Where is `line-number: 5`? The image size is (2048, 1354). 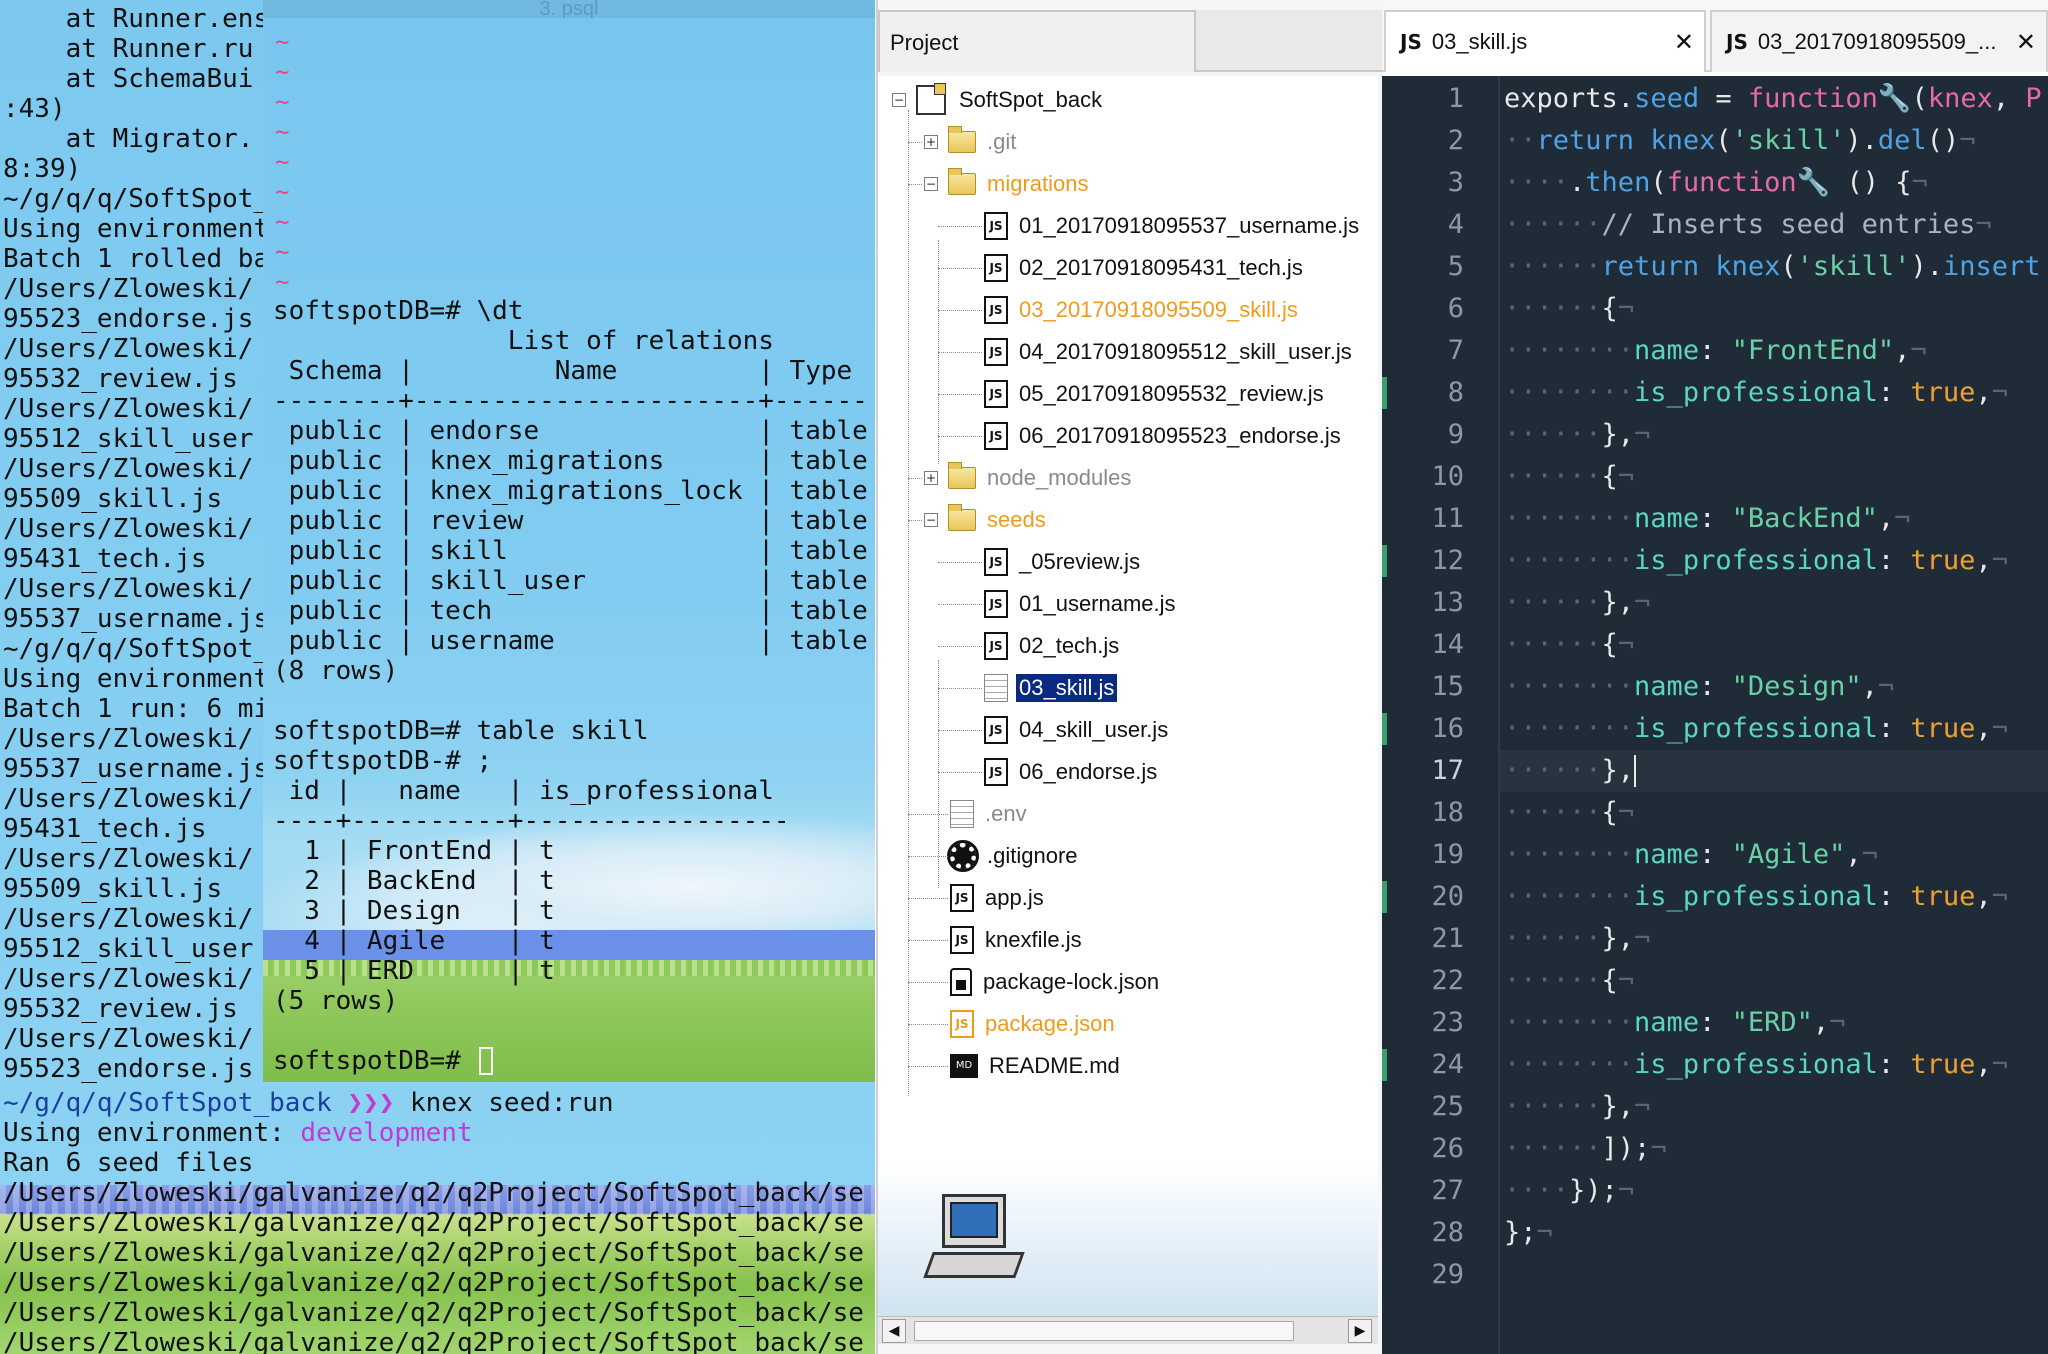 line-number: 5 is located at coordinates (1455, 266).